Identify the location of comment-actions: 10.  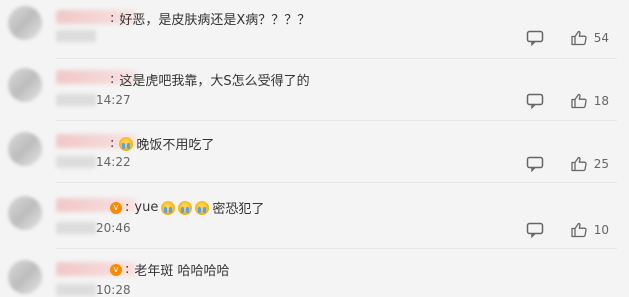
(567, 230).